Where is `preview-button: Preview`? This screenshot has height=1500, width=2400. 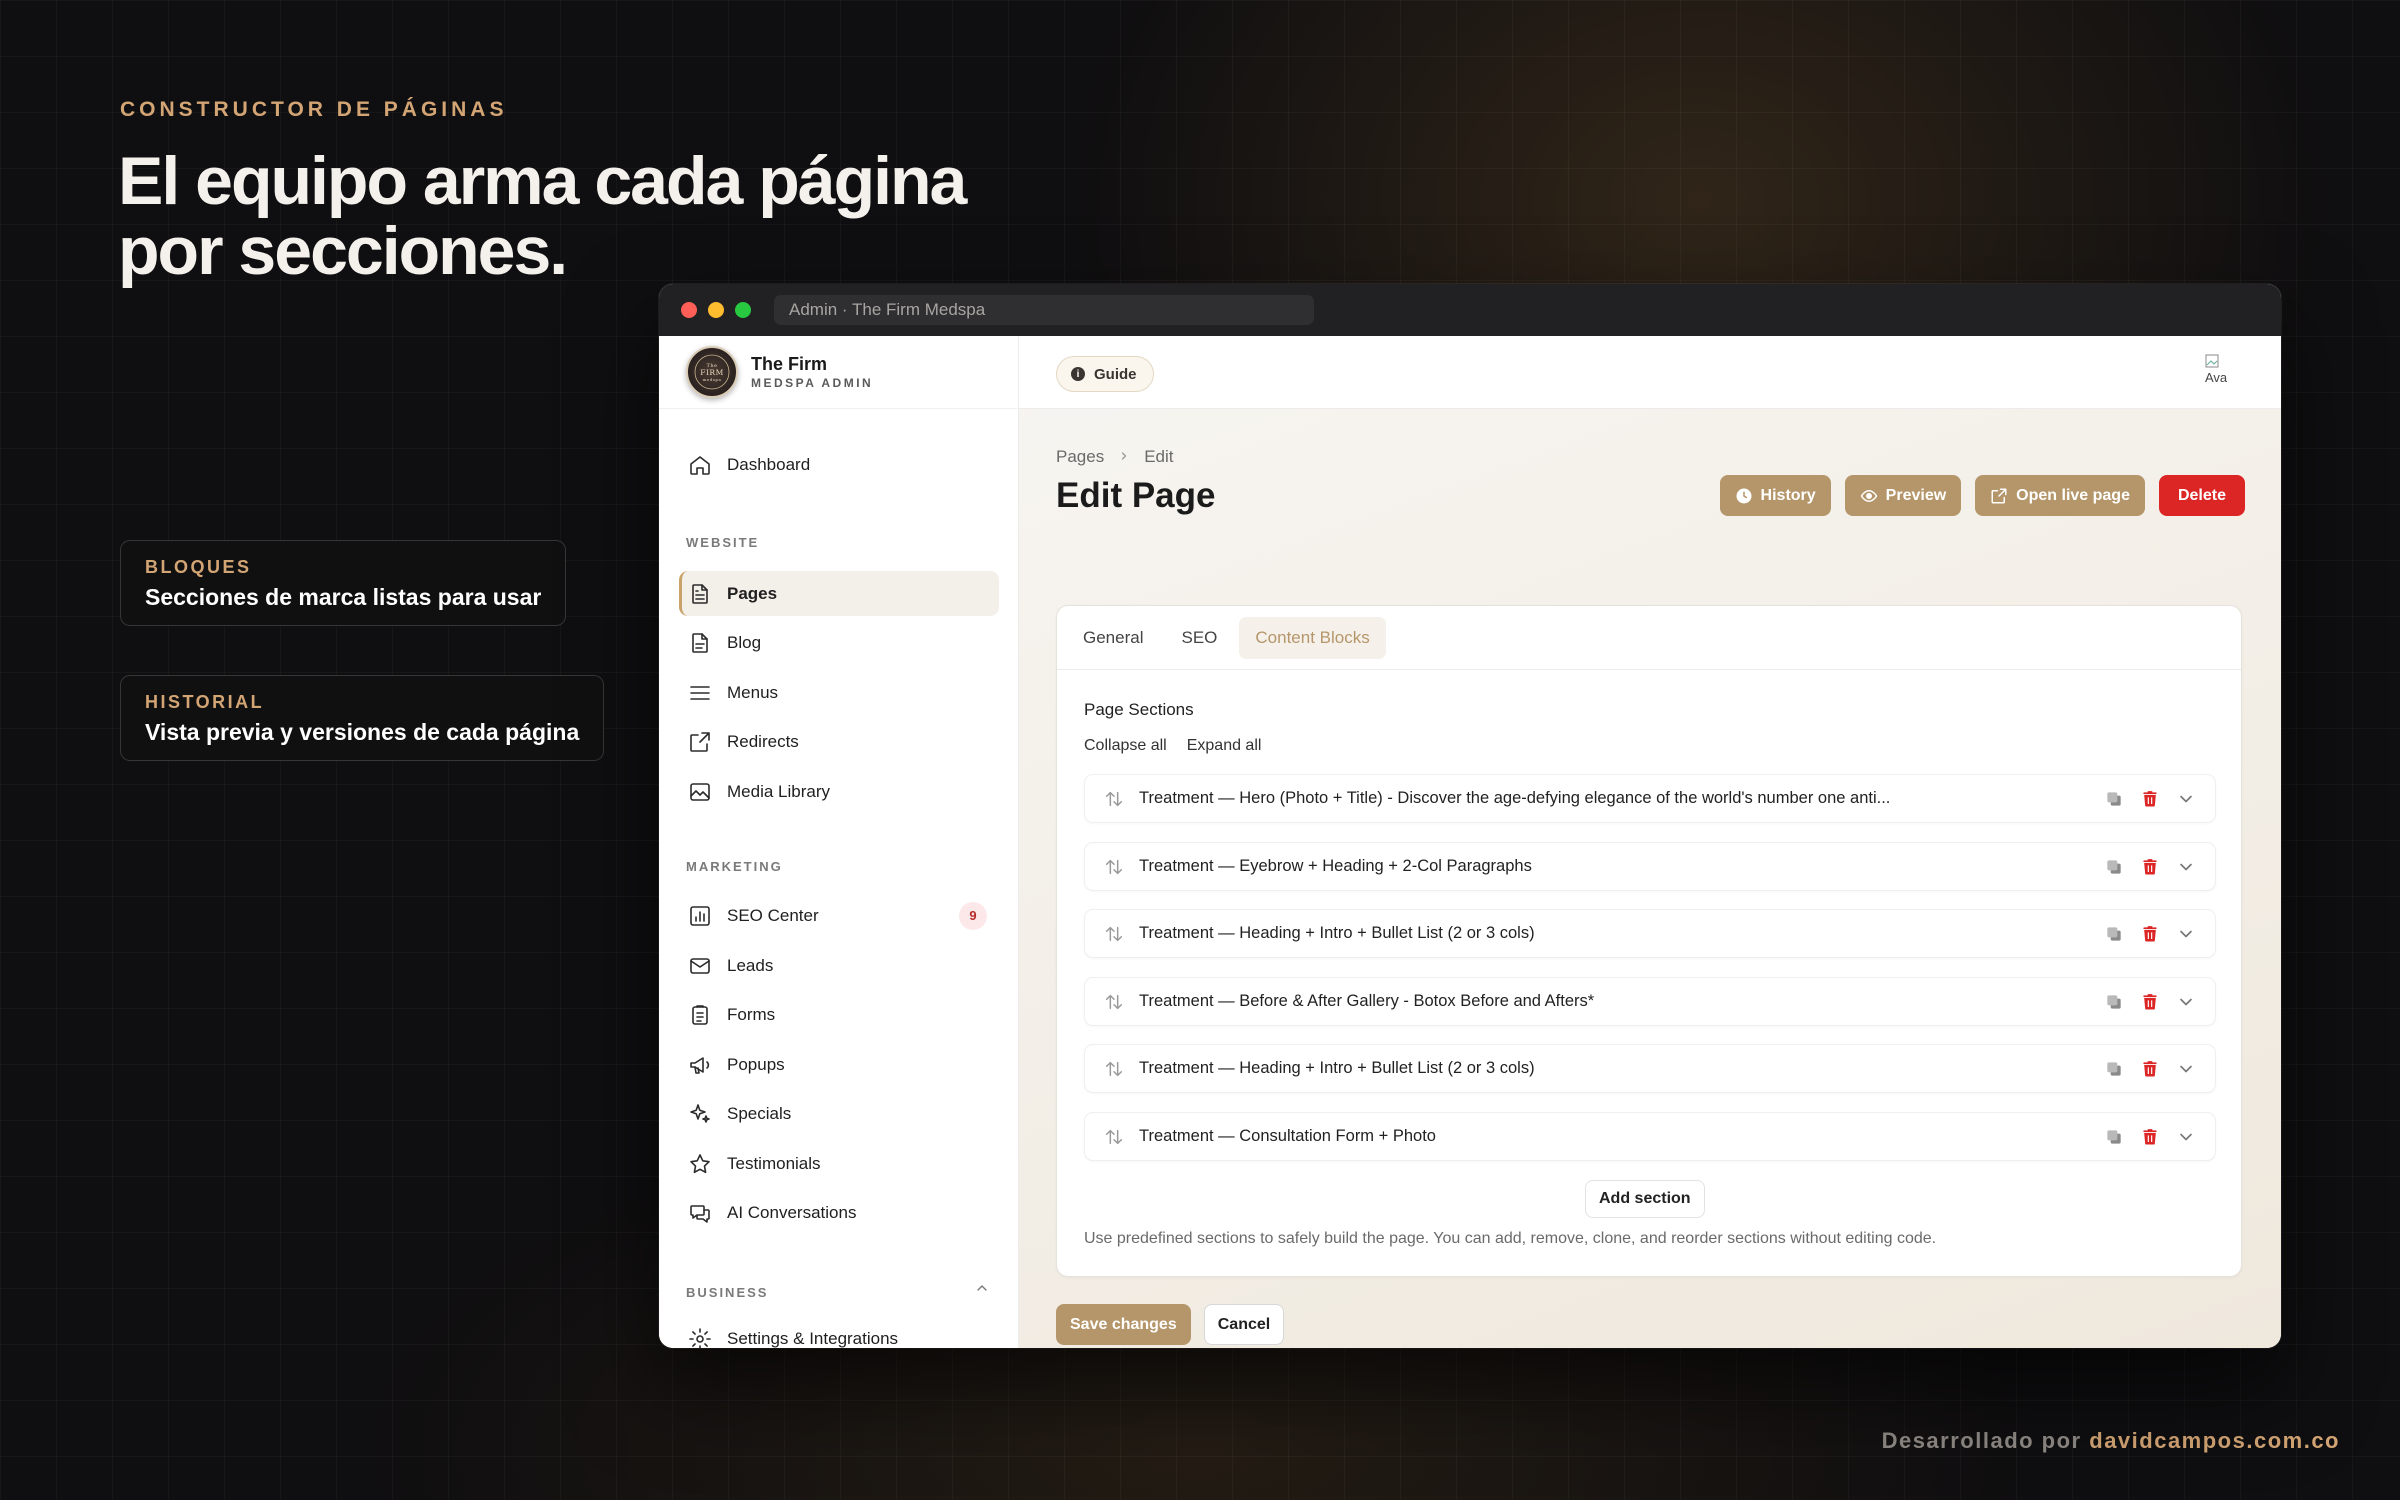 preview-button: Preview is located at coordinates (1903, 495).